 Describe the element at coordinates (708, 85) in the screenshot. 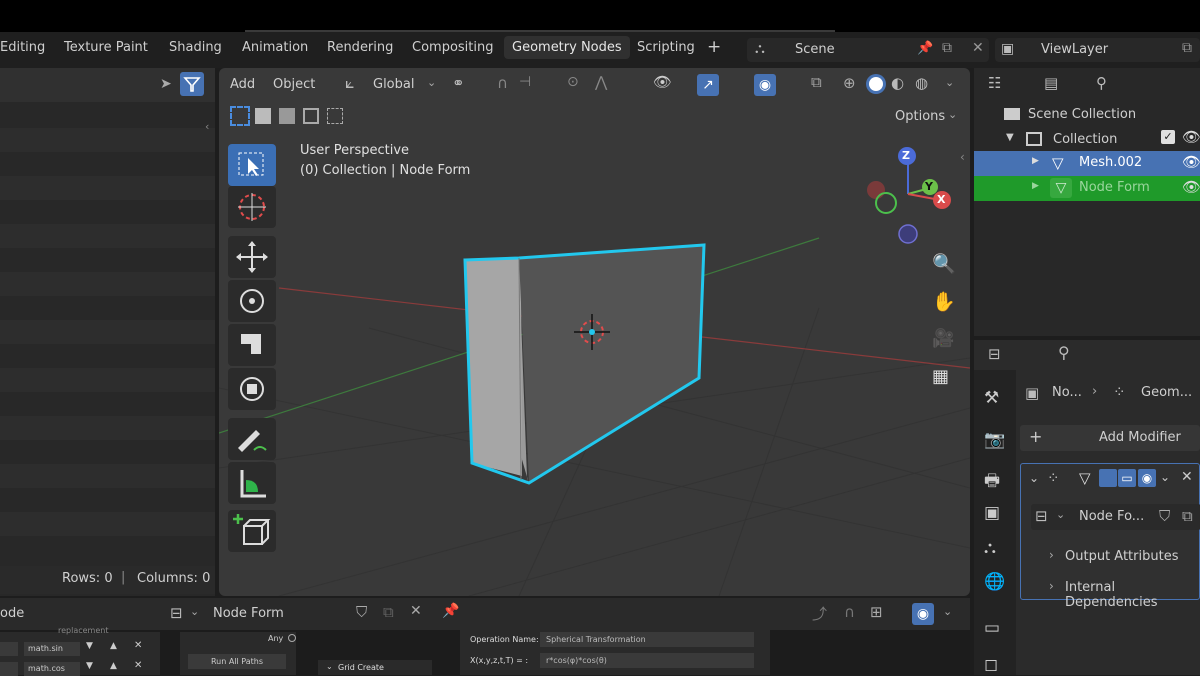

I see `gizmo-toggle-icon: ↗` at that location.